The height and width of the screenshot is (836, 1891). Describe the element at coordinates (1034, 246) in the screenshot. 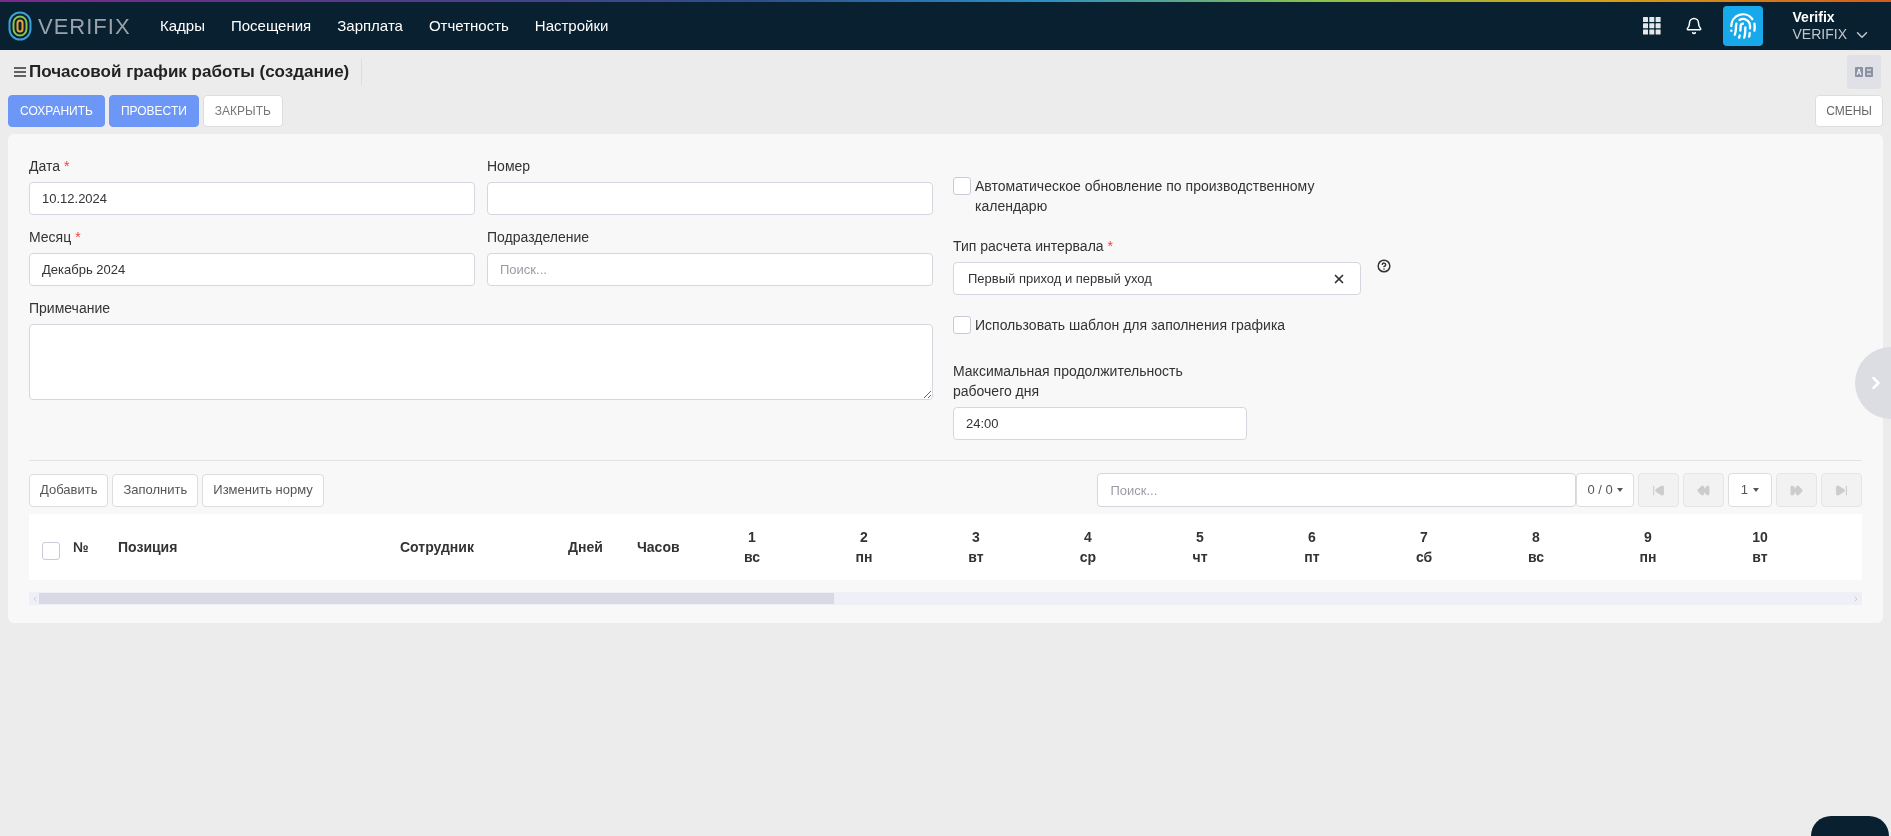

I see `field-label: Тип расчета интервала *` at that location.